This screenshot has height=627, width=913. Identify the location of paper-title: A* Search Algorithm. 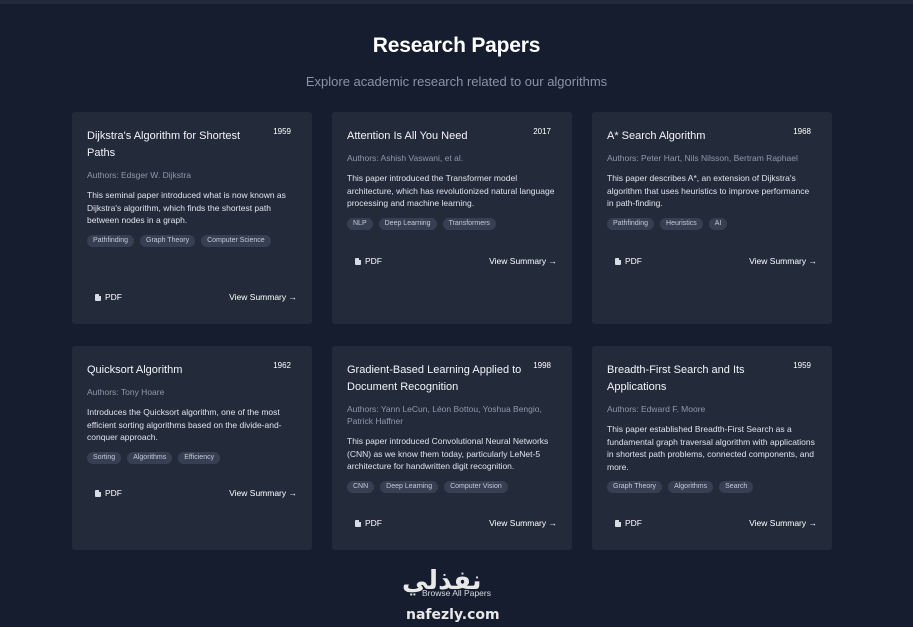
(656, 136).